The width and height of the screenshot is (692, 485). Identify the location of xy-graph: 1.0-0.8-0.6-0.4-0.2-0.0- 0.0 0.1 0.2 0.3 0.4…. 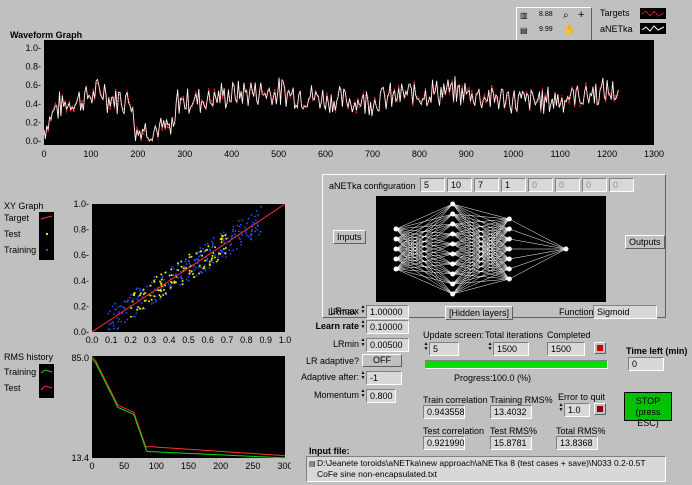
(173, 275).